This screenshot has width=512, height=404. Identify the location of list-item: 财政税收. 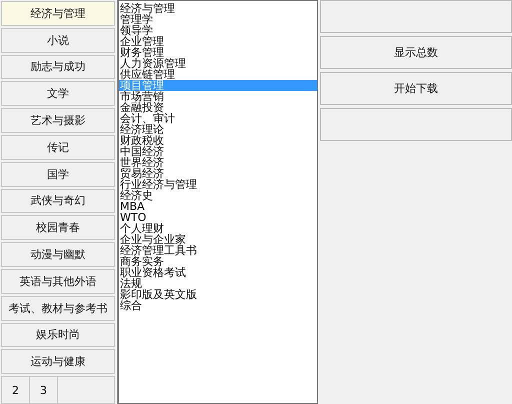
(218, 140).